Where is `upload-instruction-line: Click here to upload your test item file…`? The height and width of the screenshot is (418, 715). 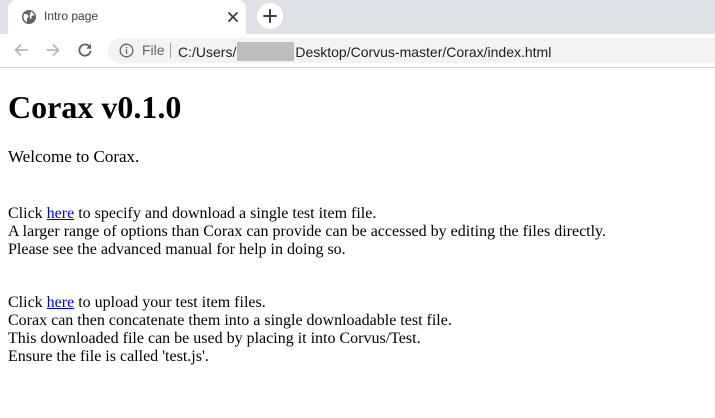
upload-instruction-line: Click here to upload your test item file… is located at coordinates (230, 303).